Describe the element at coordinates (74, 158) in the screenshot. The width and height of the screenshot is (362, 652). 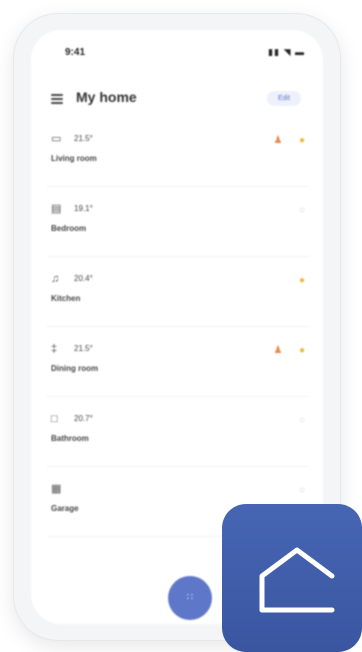
I see `room-name: Living room` at that location.